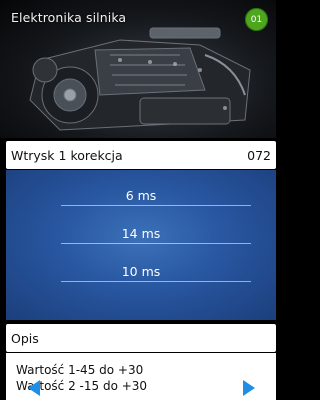  I want to click on description-title: Opis, so click(25, 338).